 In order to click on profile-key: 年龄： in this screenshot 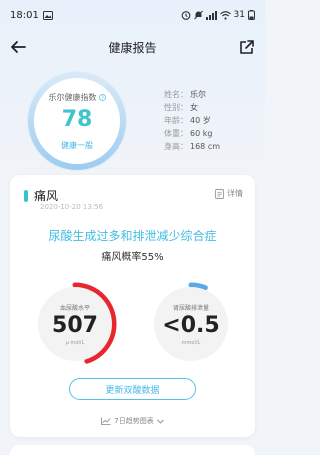, I will do `click(176, 120)`.